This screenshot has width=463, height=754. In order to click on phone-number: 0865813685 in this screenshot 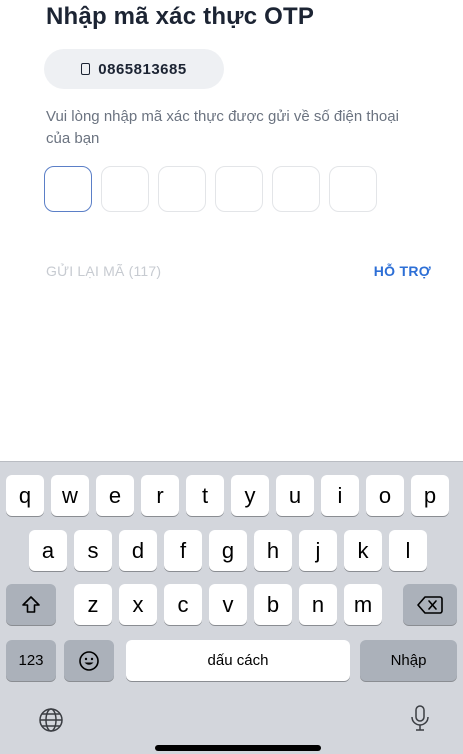, I will do `click(142, 69)`.